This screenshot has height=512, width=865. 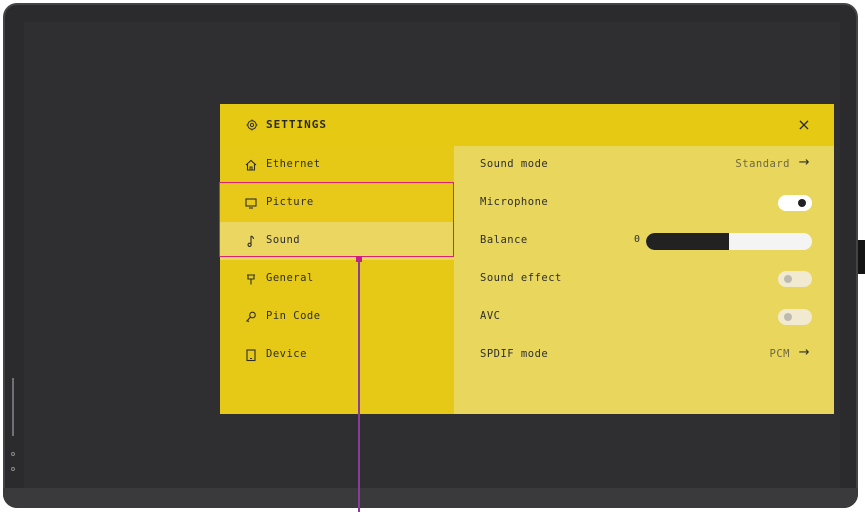 I want to click on sidebar-item-ethernet: Ethernet, so click(x=337, y=165).